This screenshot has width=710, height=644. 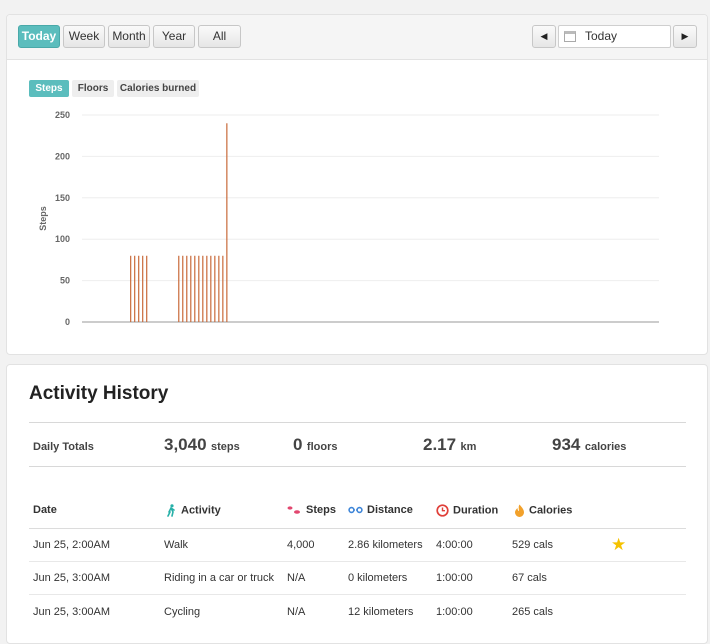 What do you see at coordinates (176, 545) in the screenshot?
I see `row-activity: Walk` at bounding box center [176, 545].